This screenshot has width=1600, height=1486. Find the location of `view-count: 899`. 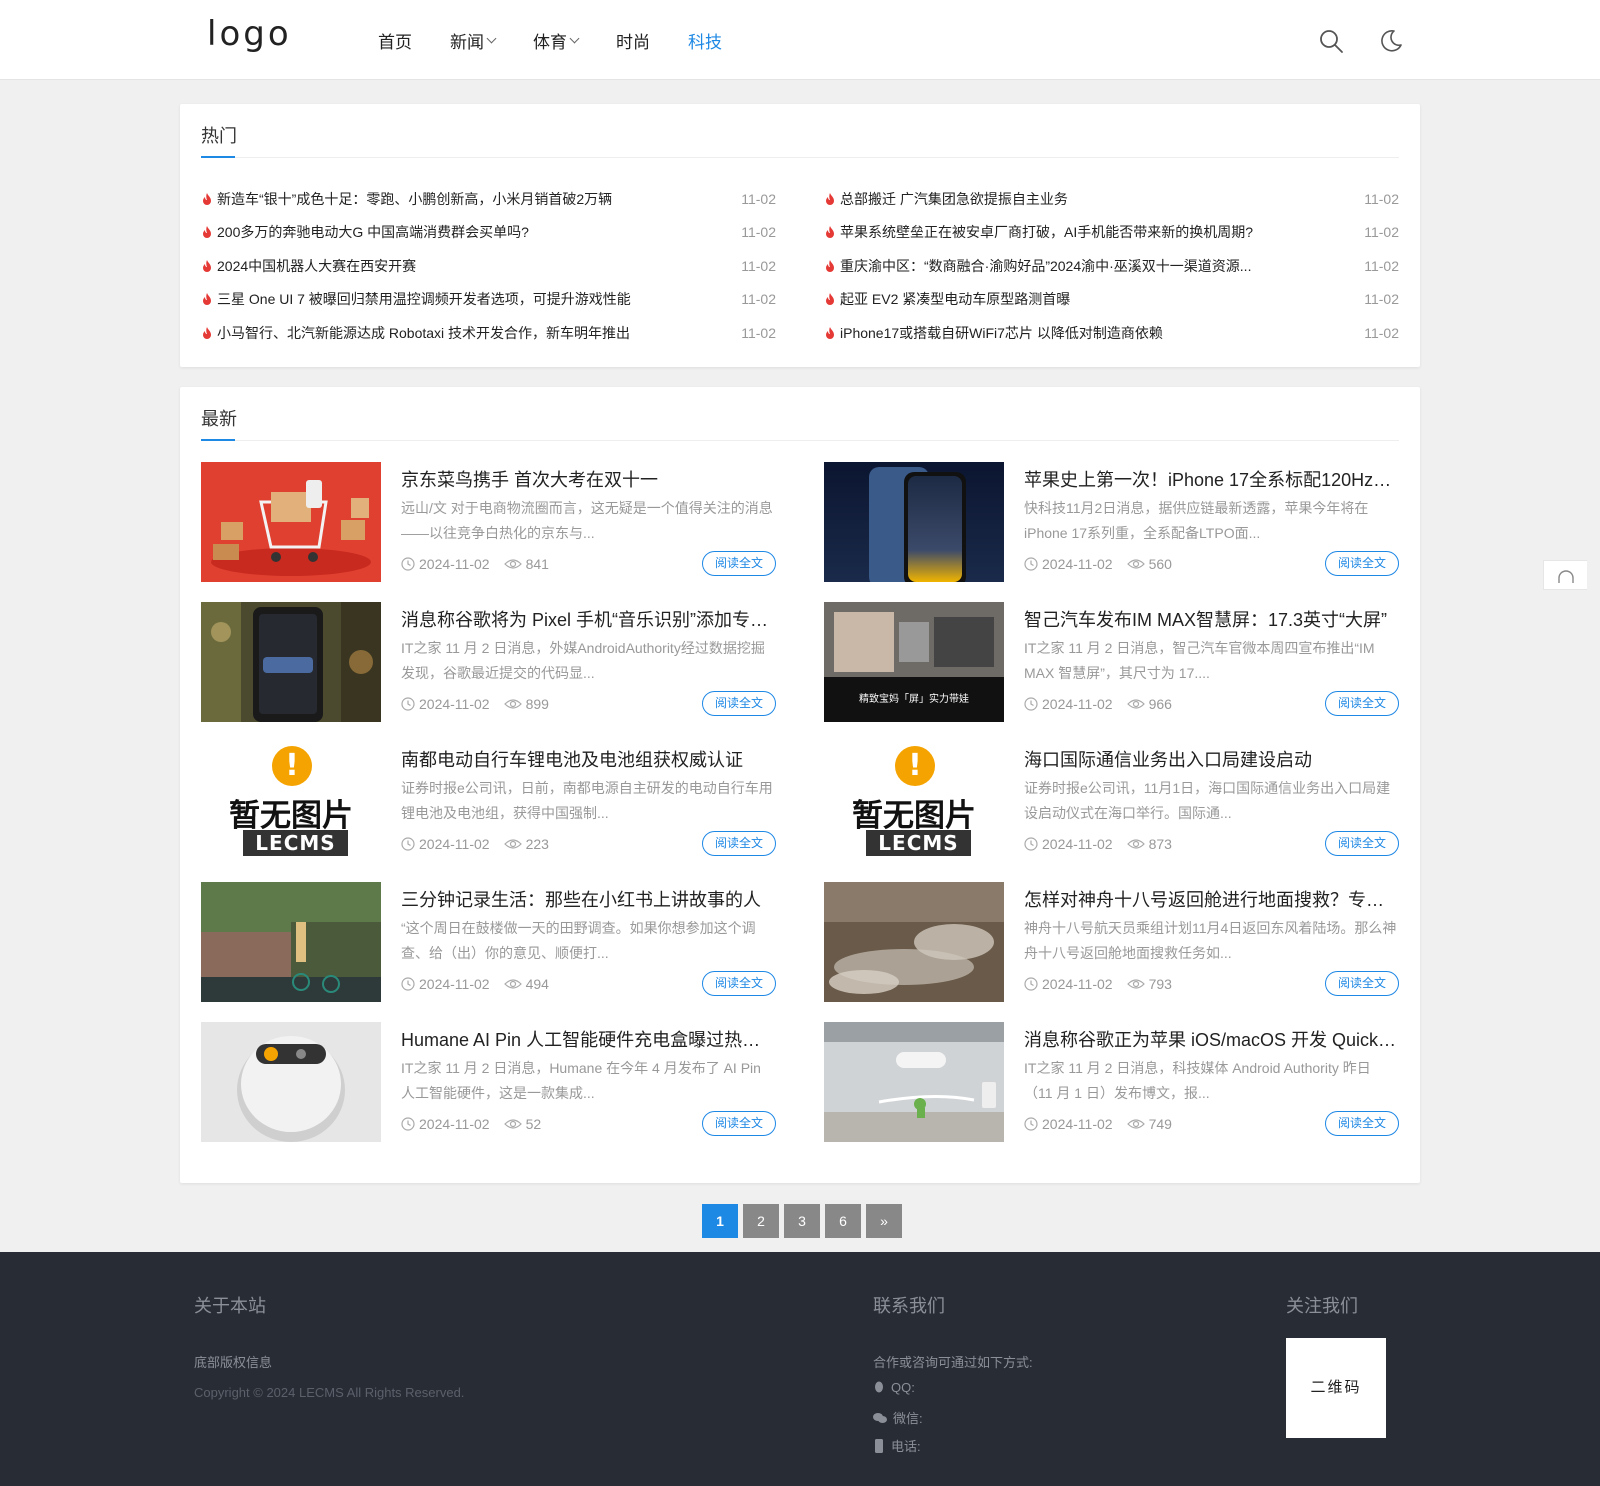

view-count: 899 is located at coordinates (537, 704).